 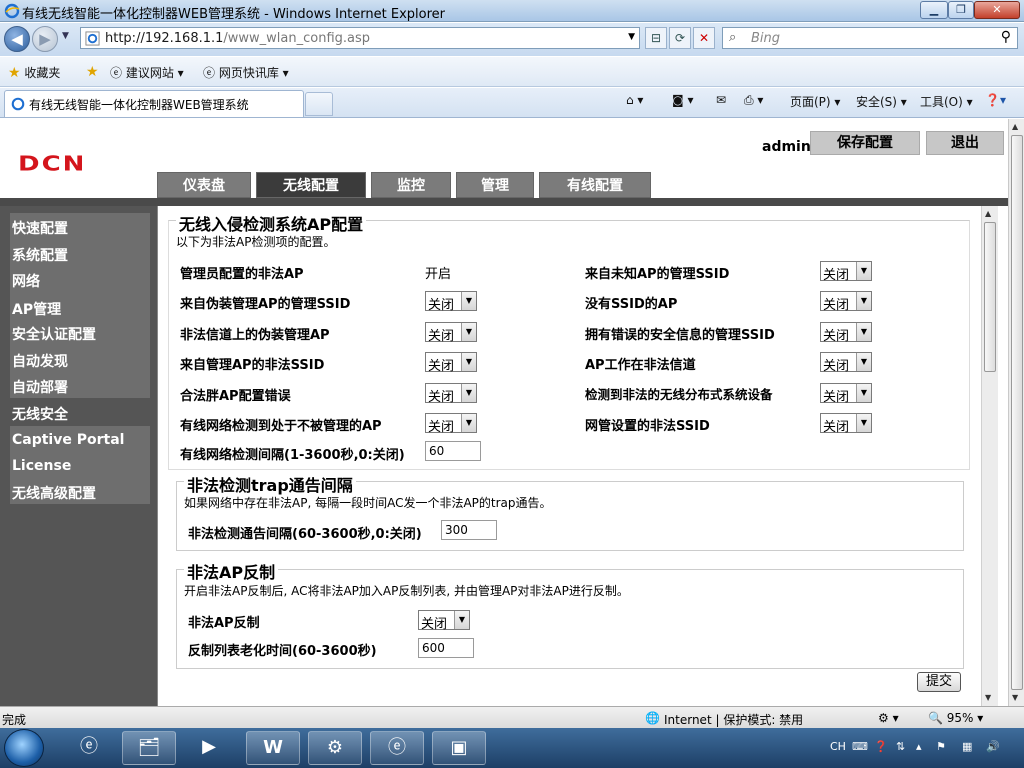 I want to click on save-config-button: 保存配置, so click(x=865, y=143).